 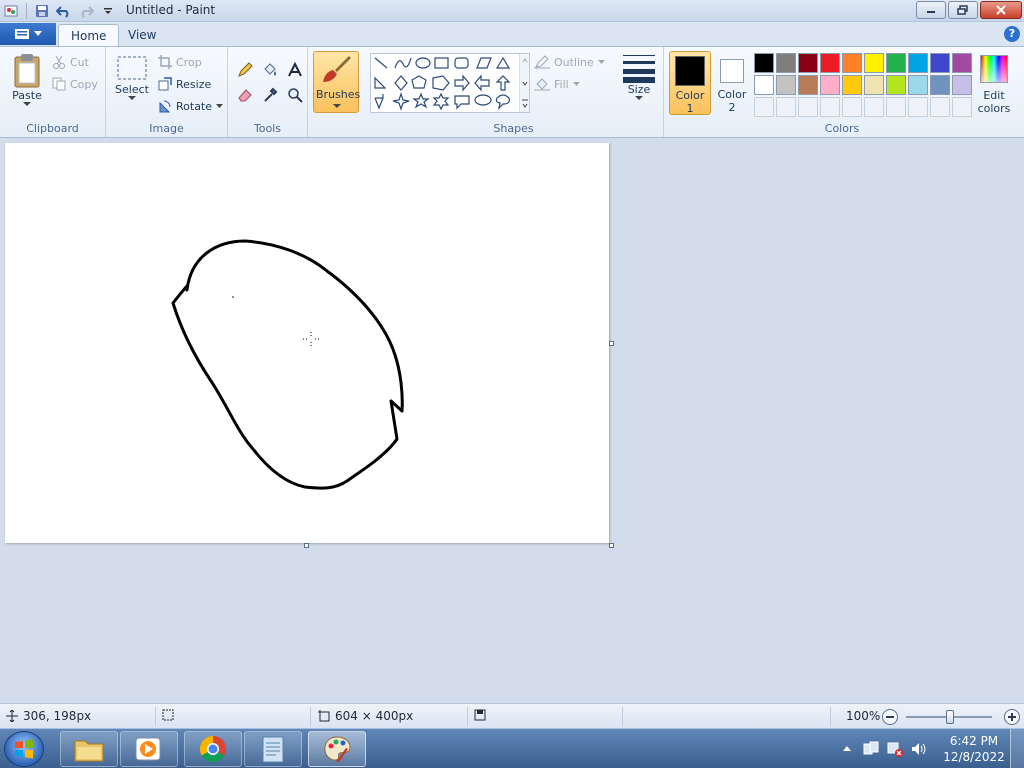 I want to click on start-button, so click(x=24, y=749).